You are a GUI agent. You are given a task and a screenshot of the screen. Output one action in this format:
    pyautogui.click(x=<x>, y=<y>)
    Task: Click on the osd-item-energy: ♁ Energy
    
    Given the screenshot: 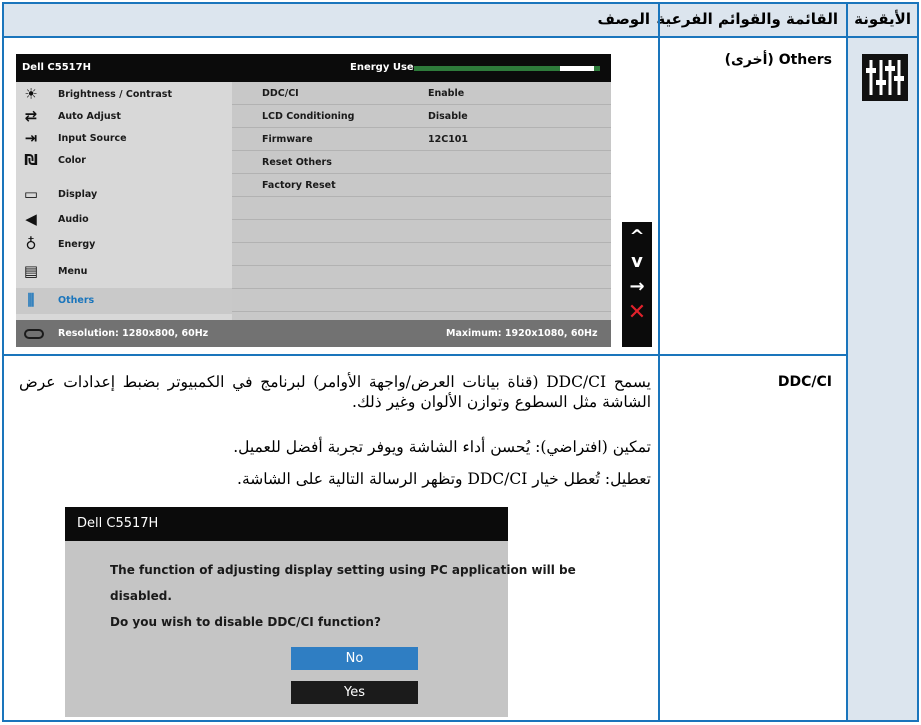 What is the action you would take?
    pyautogui.click(x=124, y=245)
    